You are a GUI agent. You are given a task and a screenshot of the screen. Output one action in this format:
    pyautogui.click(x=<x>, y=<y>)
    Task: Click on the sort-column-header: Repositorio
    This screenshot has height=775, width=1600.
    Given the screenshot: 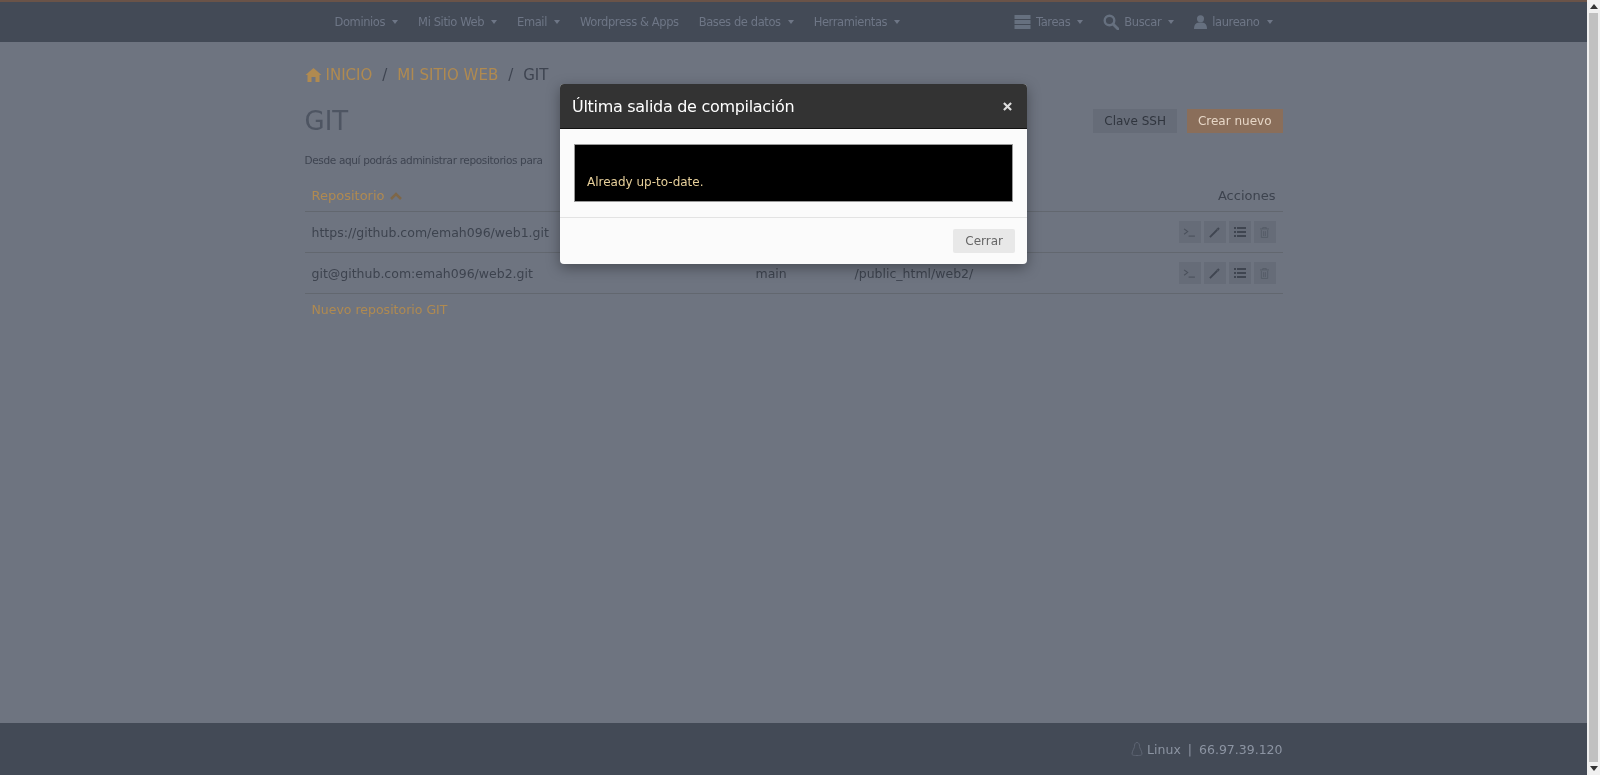 What is the action you would take?
    pyautogui.click(x=356, y=195)
    